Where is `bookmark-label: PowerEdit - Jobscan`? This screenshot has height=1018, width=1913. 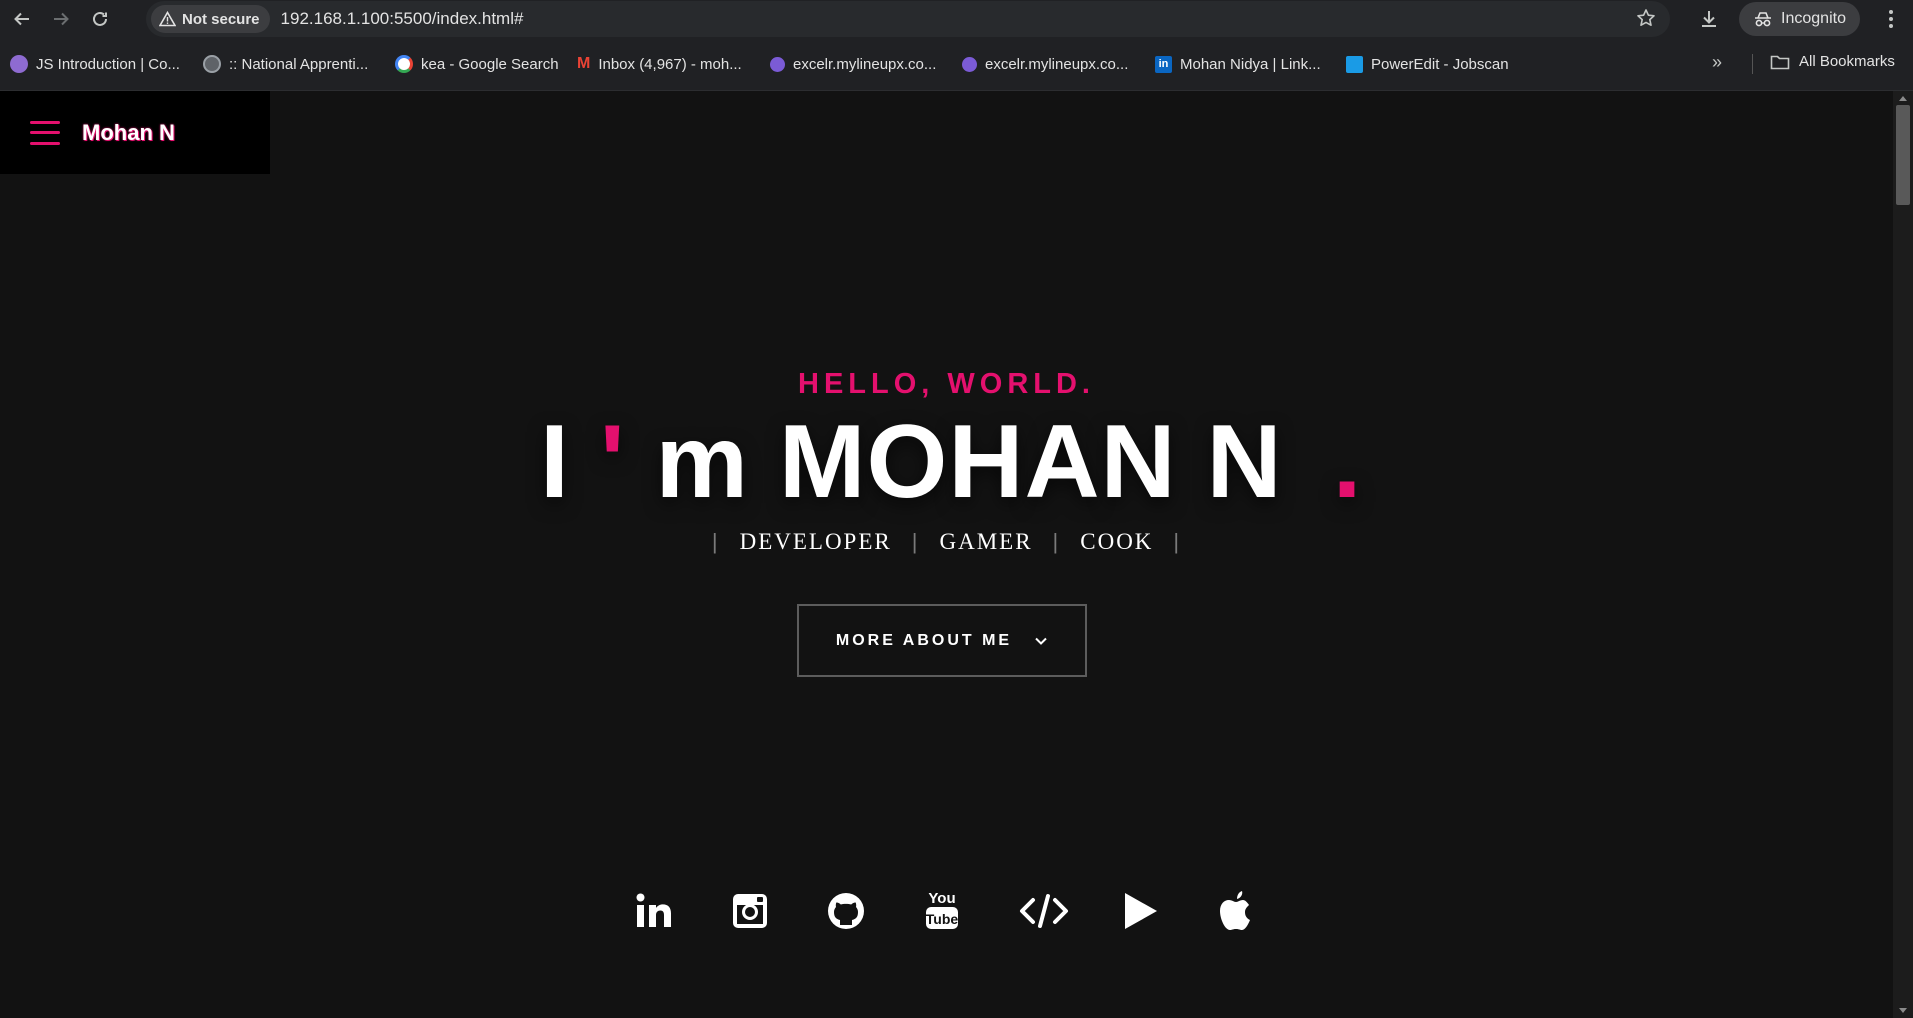 bookmark-label: PowerEdit - Jobscan is located at coordinates (1440, 64).